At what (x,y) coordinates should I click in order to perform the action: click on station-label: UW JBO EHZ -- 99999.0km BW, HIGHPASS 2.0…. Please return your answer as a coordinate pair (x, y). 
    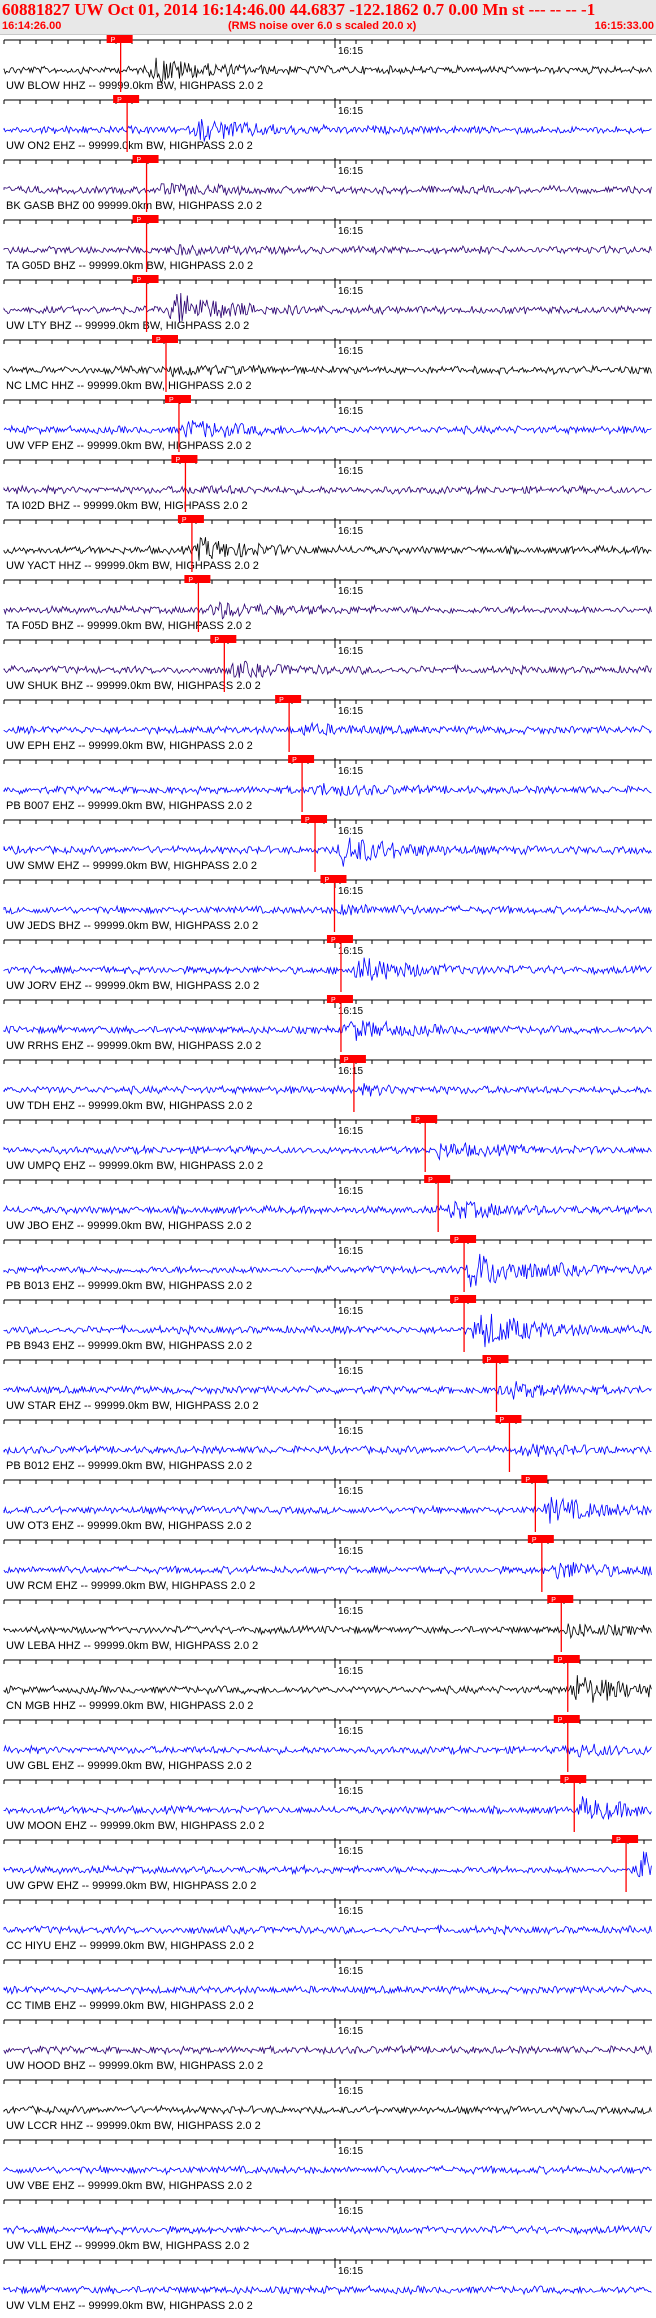
    Looking at the image, I should click on (129, 1226).